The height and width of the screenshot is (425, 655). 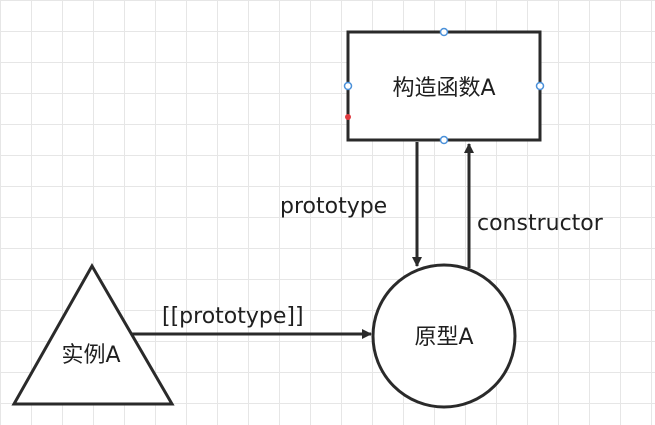 What do you see at coordinates (540, 223) in the screenshot?
I see `edge-constructor-label: constructor` at bounding box center [540, 223].